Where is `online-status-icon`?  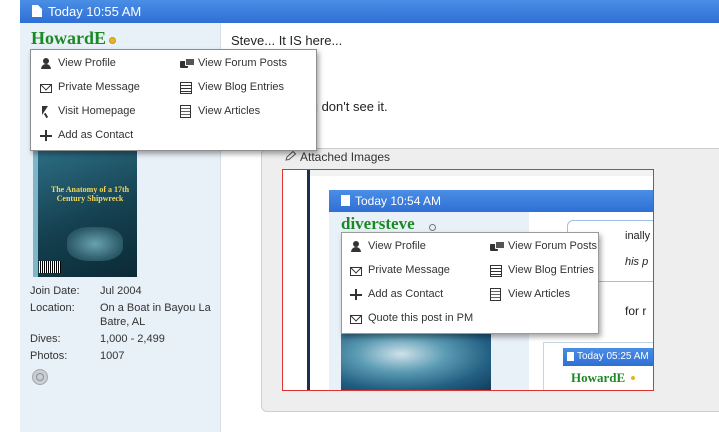
online-status-icon is located at coordinates (112, 40).